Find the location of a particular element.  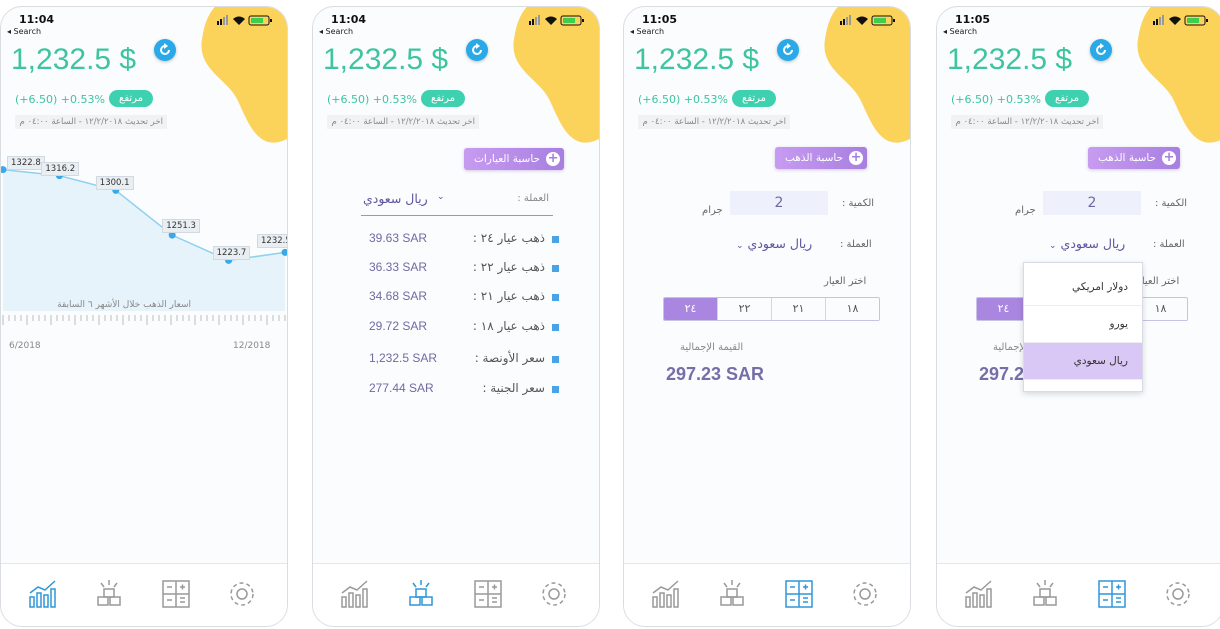

rate-row: 1,232.5 SAR سعر الأونصة : is located at coordinates (459, 361).